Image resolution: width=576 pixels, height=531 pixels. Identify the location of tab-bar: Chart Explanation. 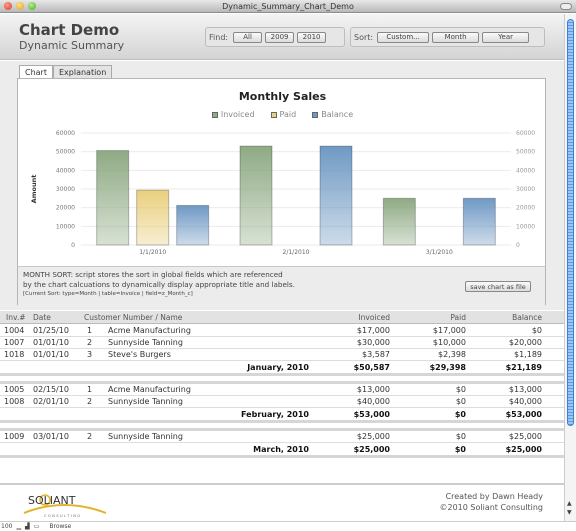
(66, 72).